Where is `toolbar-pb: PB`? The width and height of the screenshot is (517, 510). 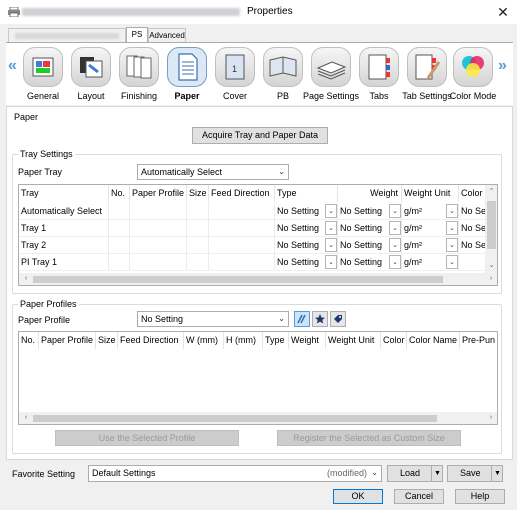 toolbar-pb: PB is located at coordinates (283, 75).